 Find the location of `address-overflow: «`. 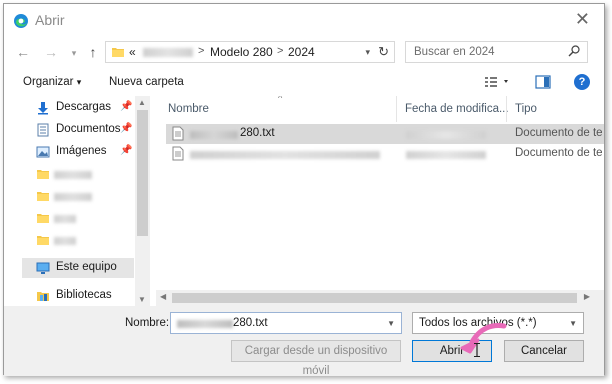

address-overflow: « is located at coordinates (132, 52).